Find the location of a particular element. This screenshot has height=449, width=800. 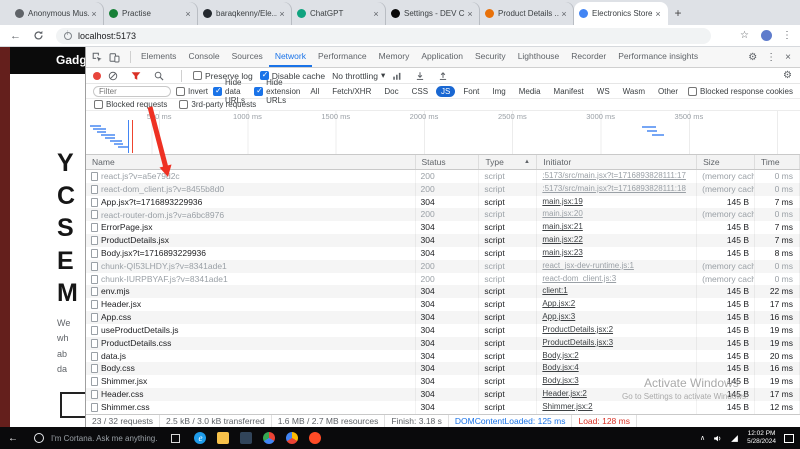

request-initiator-link: main.jsx:20 is located at coordinates (562, 213).